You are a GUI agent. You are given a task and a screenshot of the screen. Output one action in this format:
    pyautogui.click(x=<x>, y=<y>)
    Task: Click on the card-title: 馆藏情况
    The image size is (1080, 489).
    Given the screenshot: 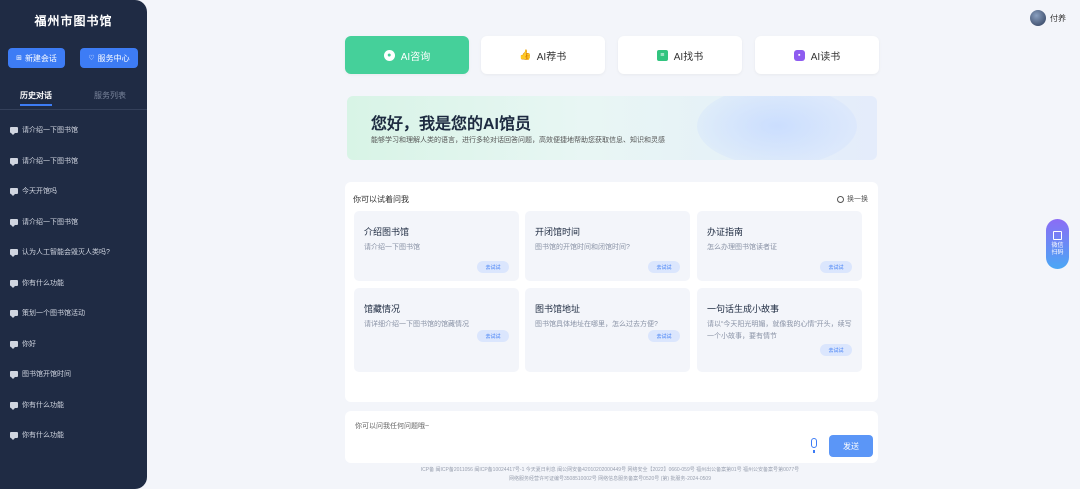 What is the action you would take?
    pyautogui.click(x=382, y=309)
    